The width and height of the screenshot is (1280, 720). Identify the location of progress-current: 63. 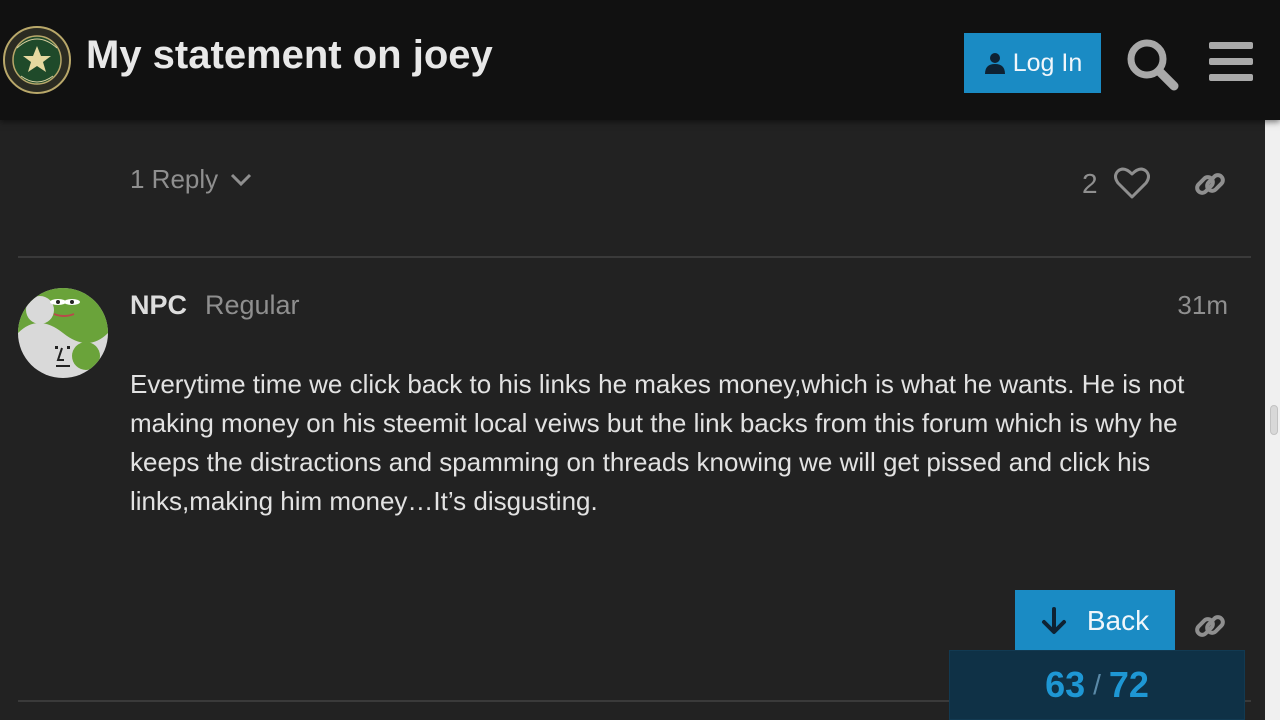
(1065, 684).